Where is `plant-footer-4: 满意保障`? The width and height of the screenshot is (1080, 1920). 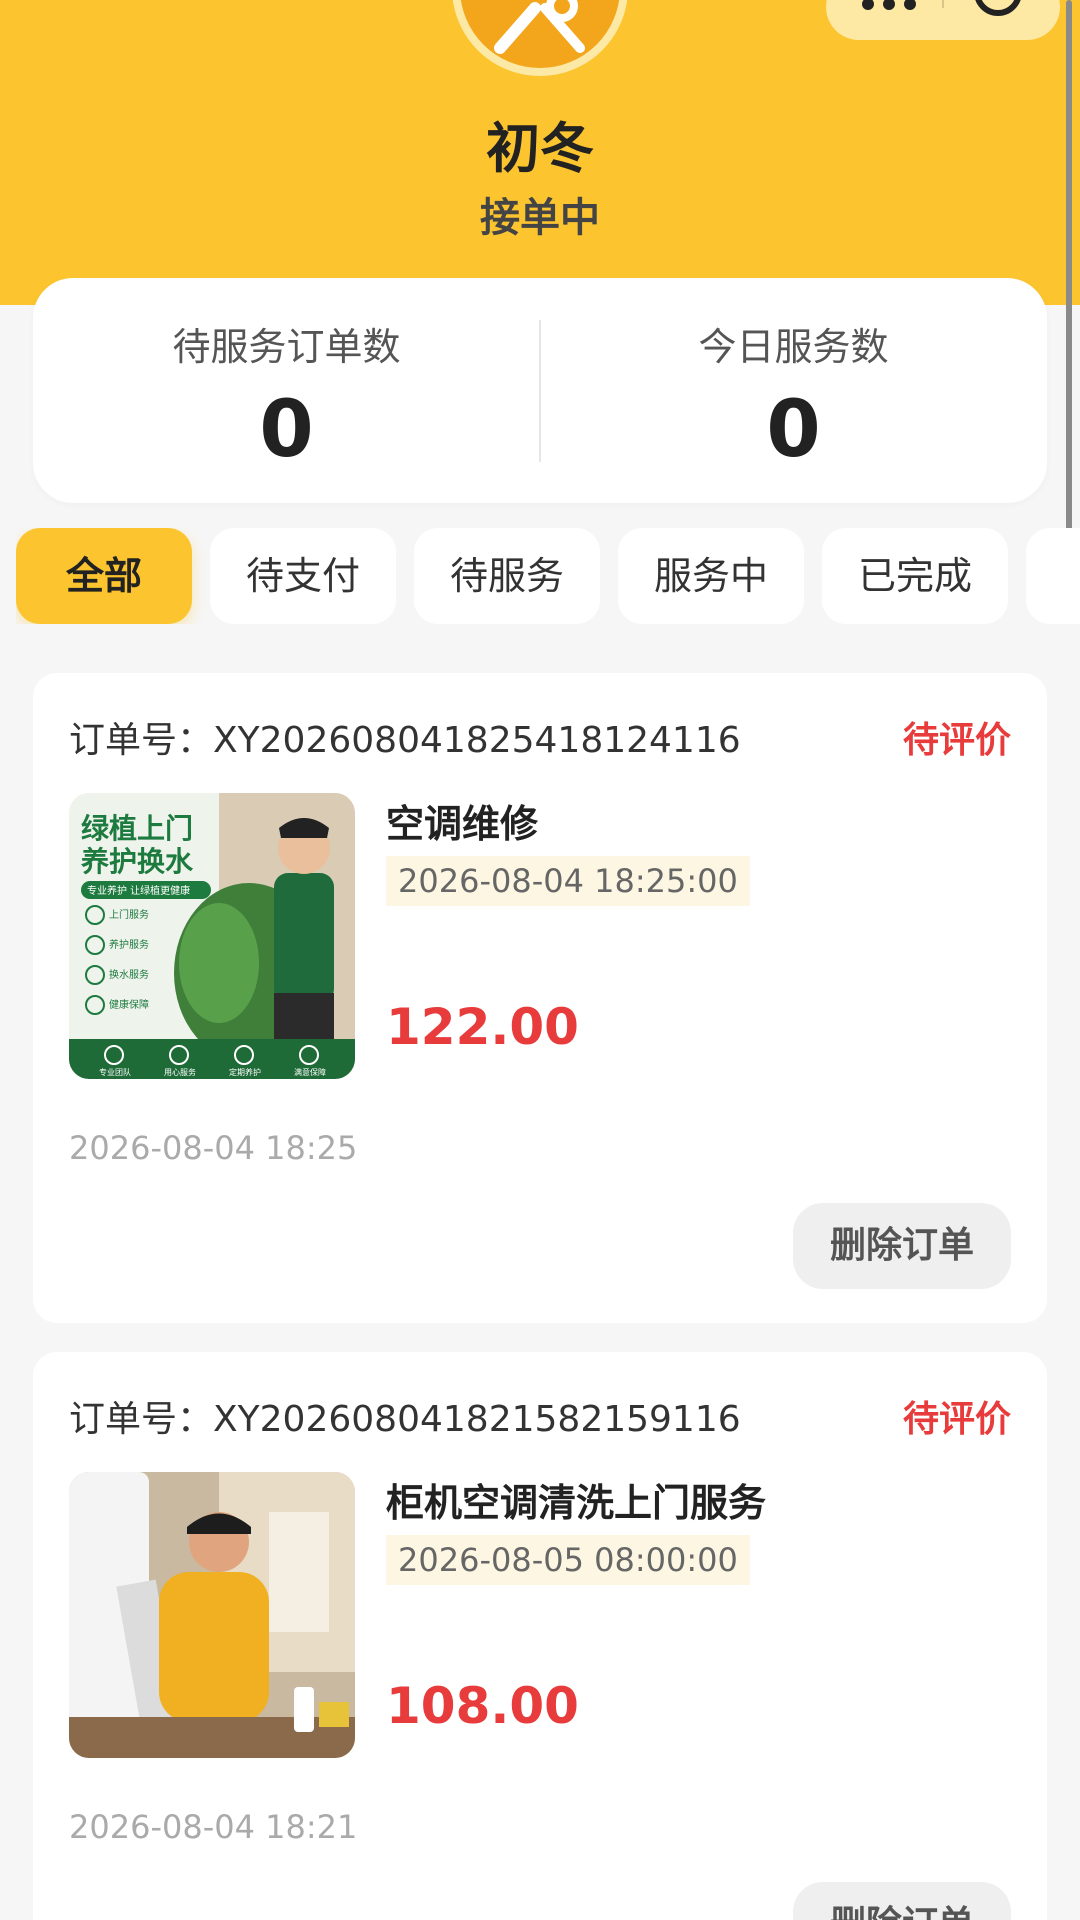 plant-footer-4: 满意保障 is located at coordinates (310, 1072).